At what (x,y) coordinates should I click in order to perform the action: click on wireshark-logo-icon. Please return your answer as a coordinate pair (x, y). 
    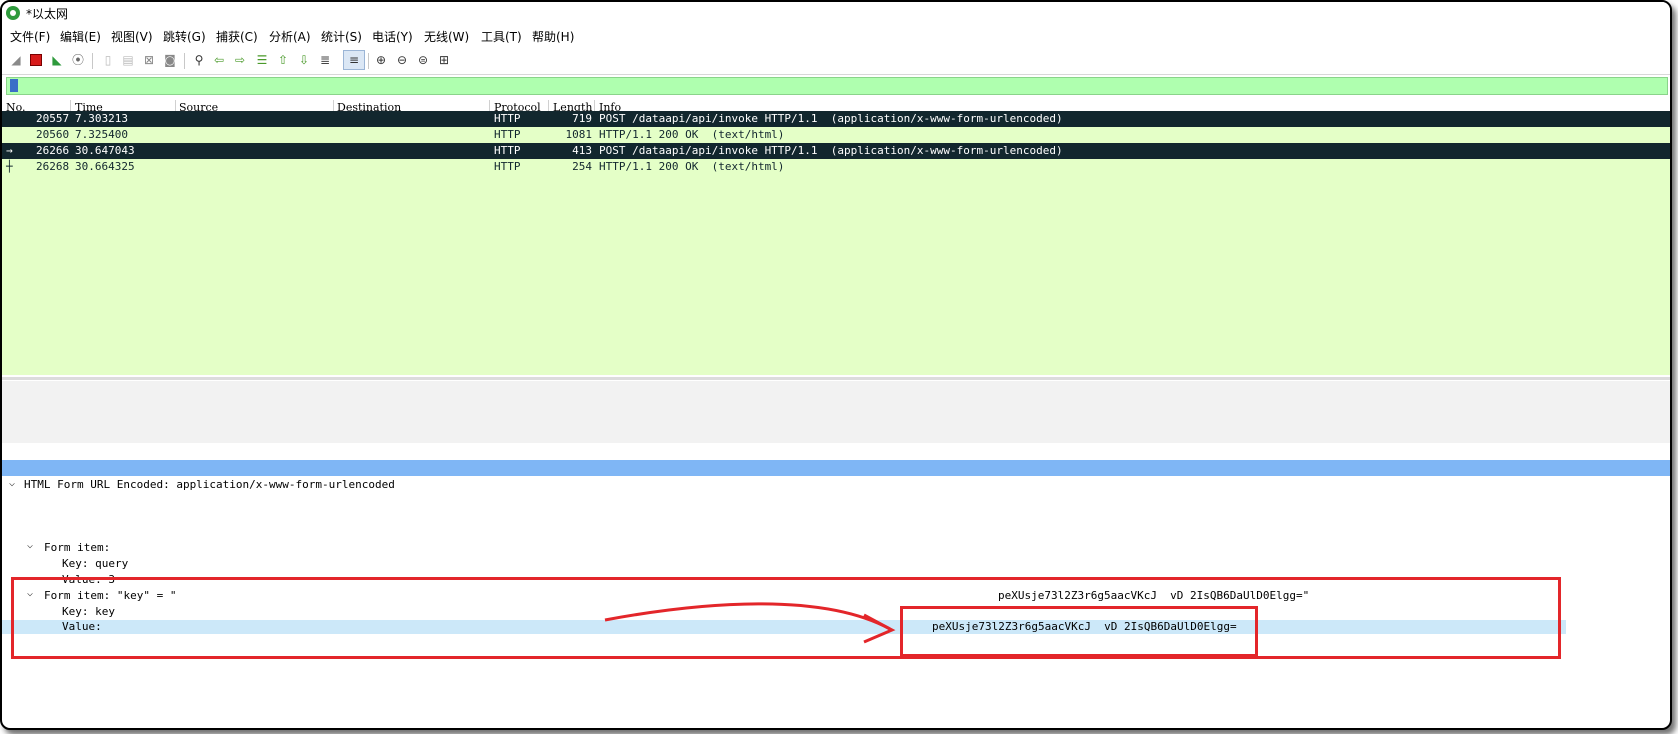
    Looking at the image, I should click on (13, 13).